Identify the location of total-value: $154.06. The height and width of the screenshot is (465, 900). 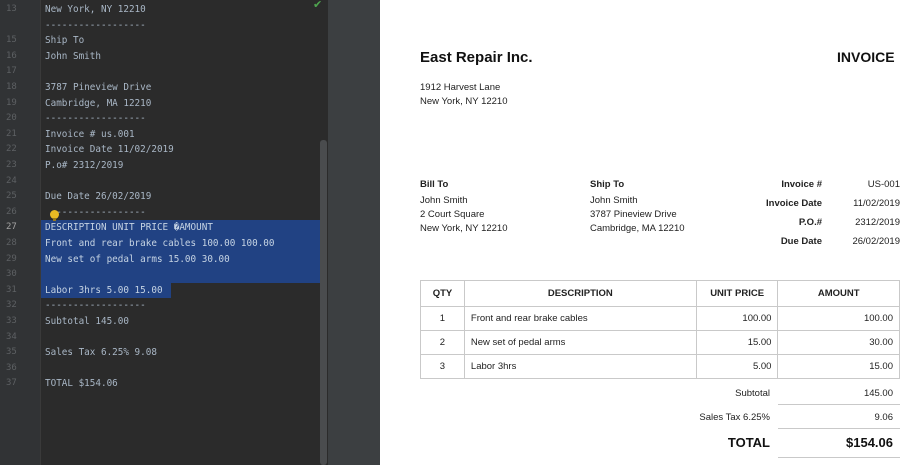
(869, 442).